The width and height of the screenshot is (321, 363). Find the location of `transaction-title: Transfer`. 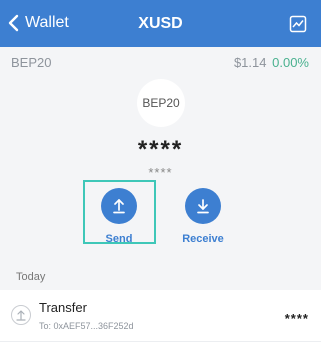

transaction-title: Transfer is located at coordinates (63, 307).